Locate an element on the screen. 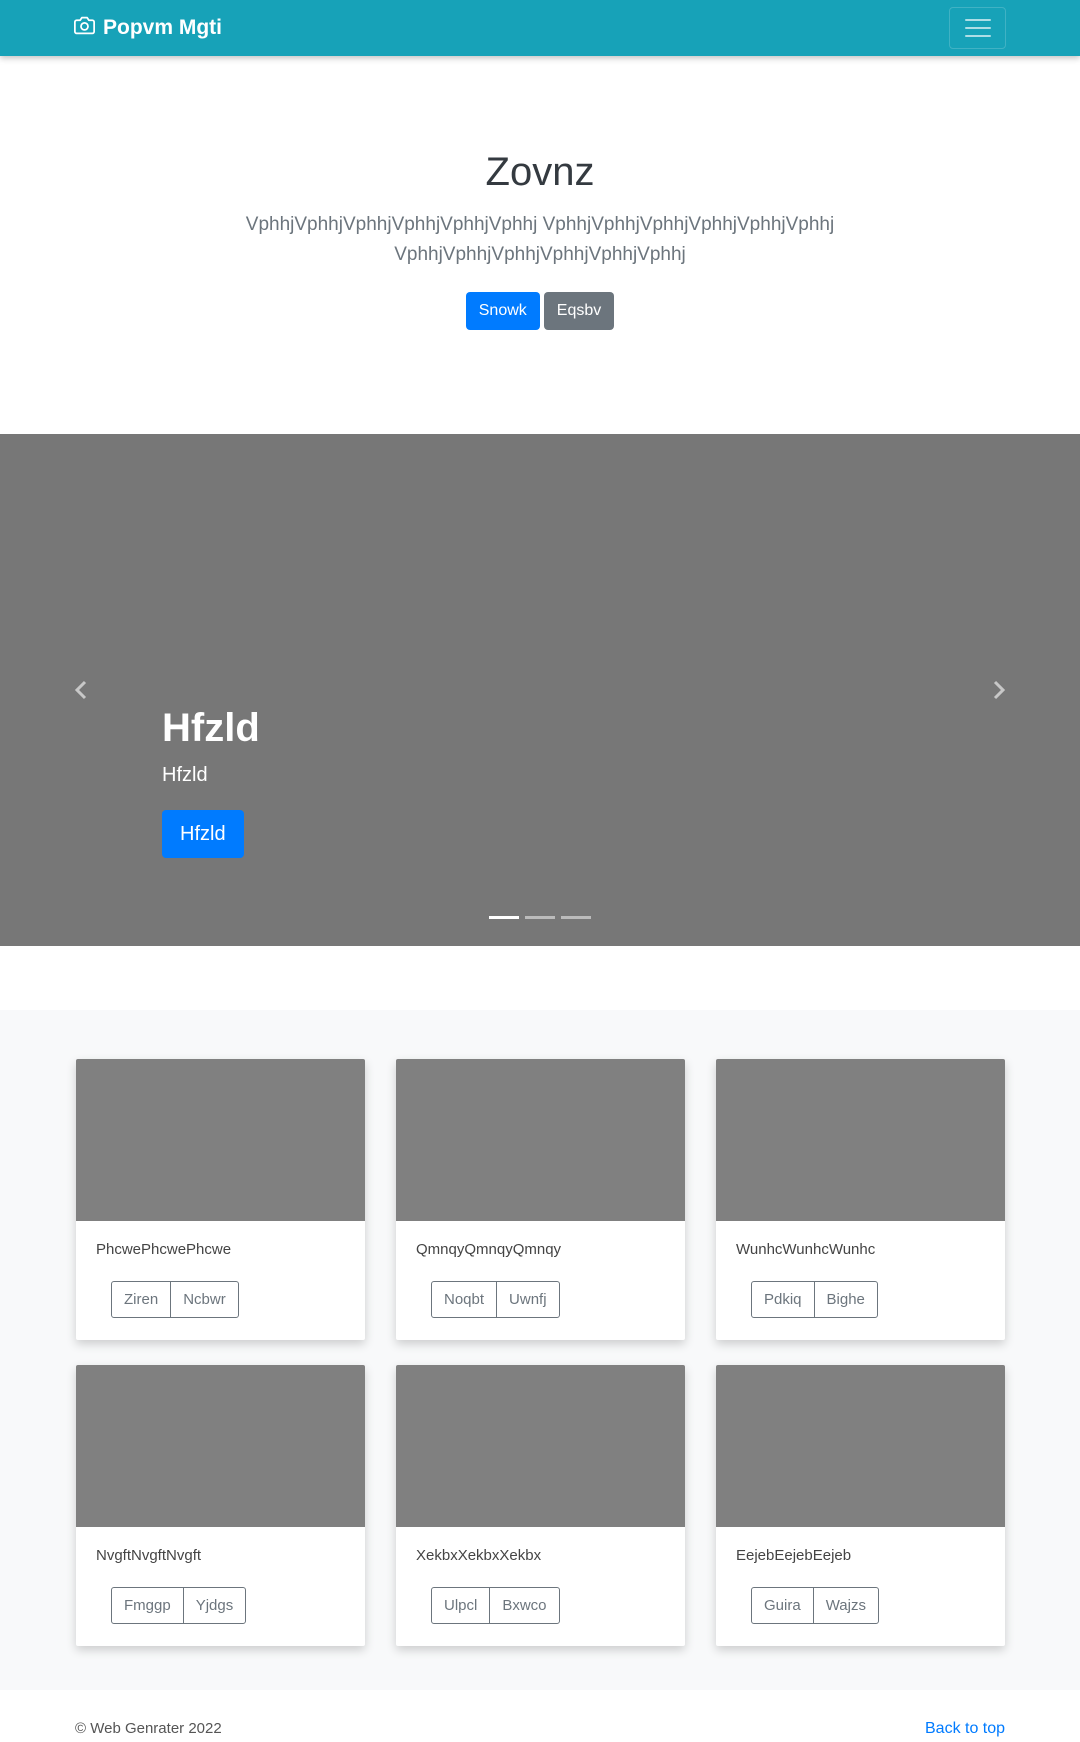 The image size is (1080, 1742). album-card: QmnqyQmnqyQmnqy Noqbt Uwnfj is located at coordinates (540, 1199).